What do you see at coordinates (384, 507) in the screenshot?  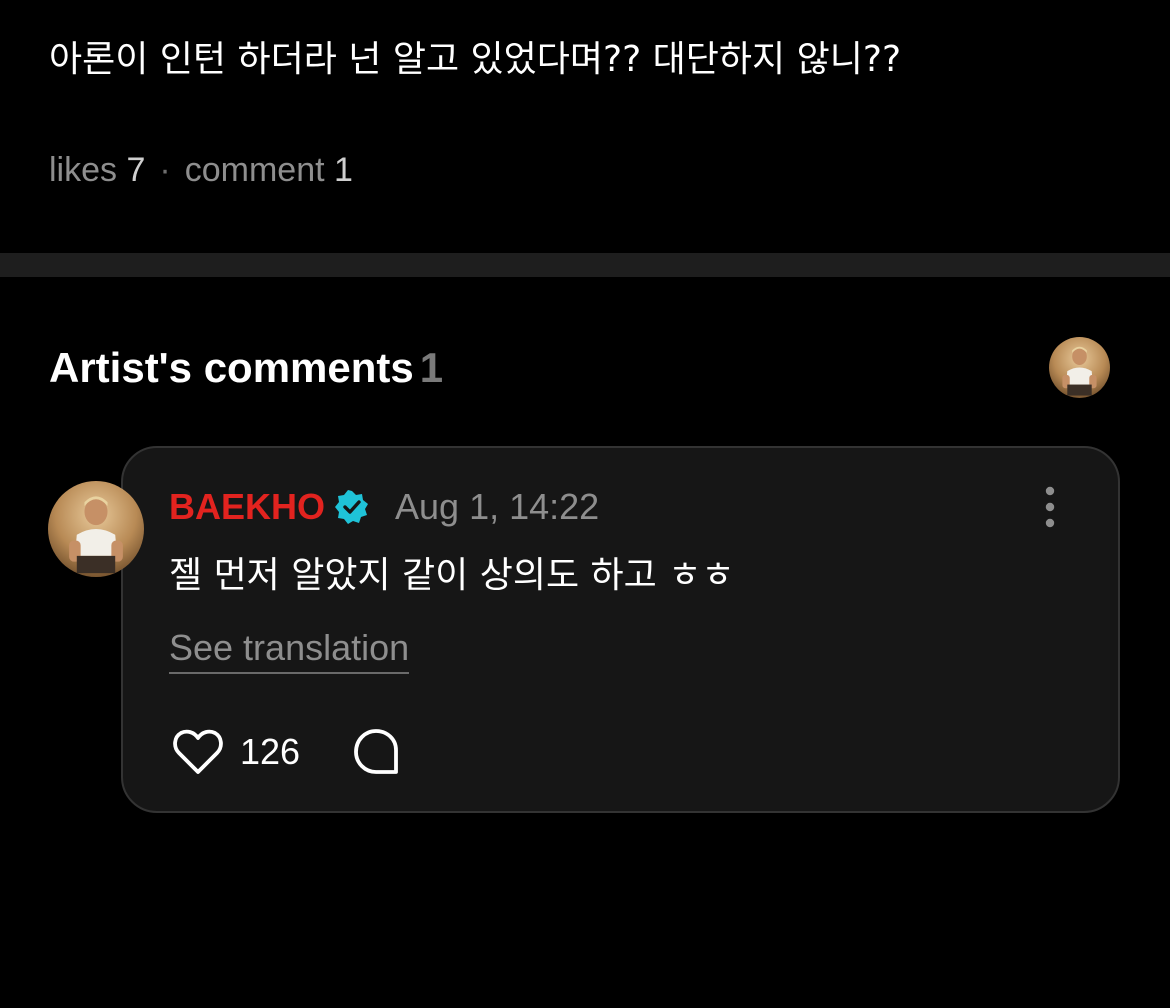 I see `comment-header: BAEKHO Aug 1, 14:22` at bounding box center [384, 507].